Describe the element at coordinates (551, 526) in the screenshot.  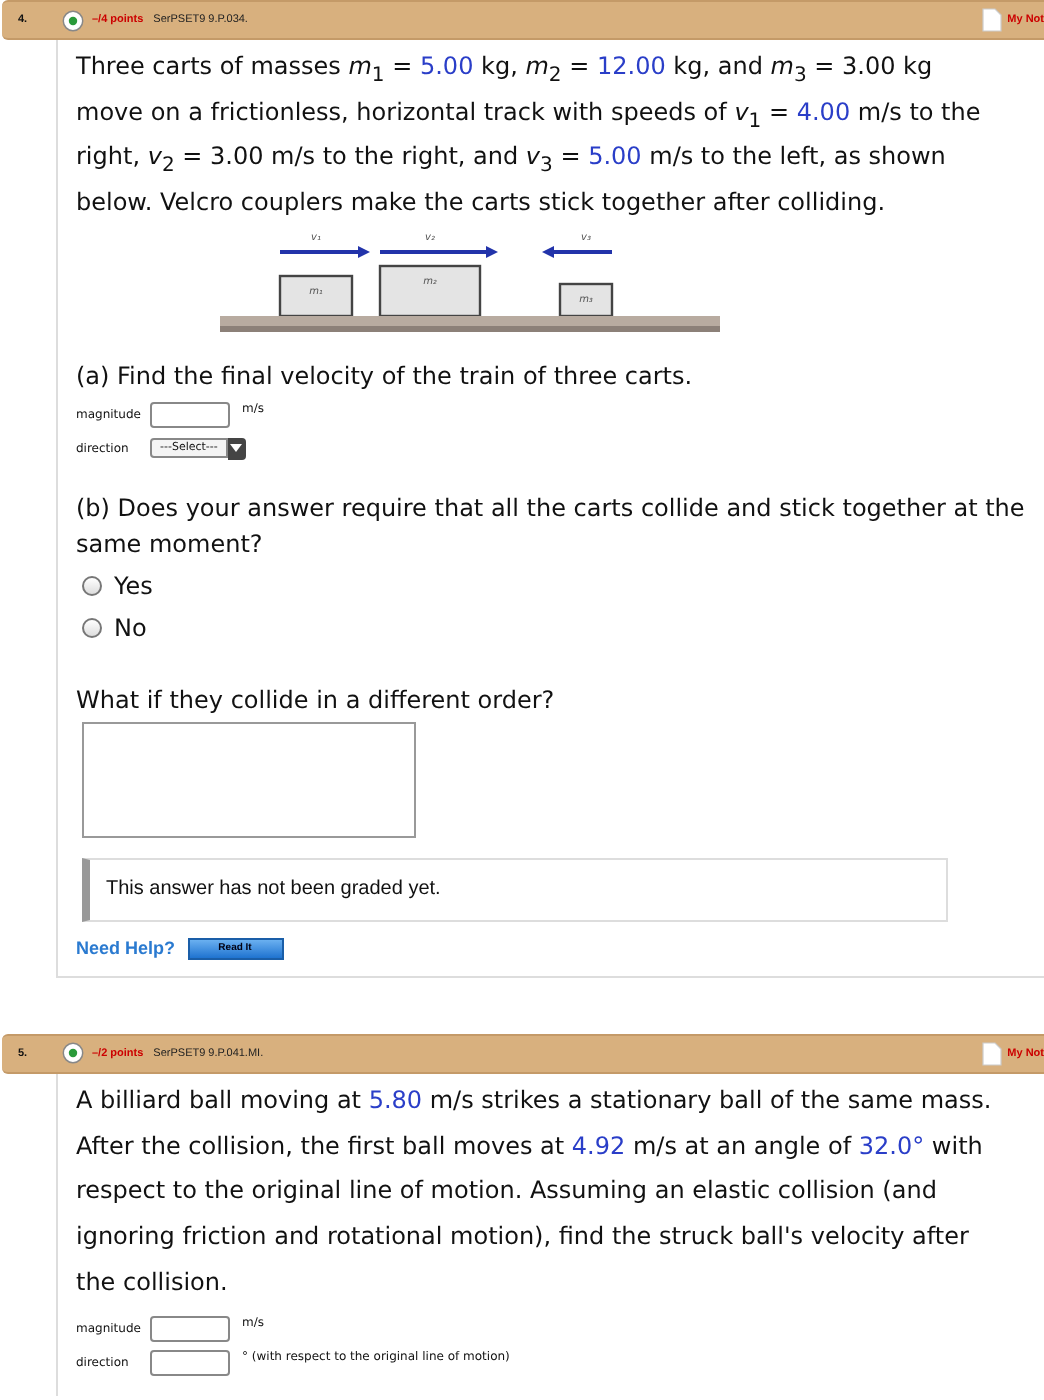
I see `question-prompt: (b) Does your answer require that all the carts collide and stick together at the same moment?` at that location.